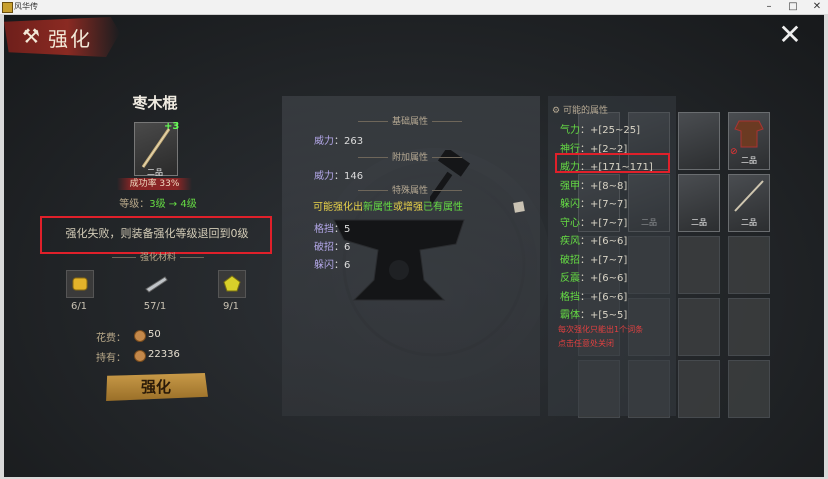 This screenshot has width=828, height=479. I want to click on attr-range: +[25~25], so click(615, 130).